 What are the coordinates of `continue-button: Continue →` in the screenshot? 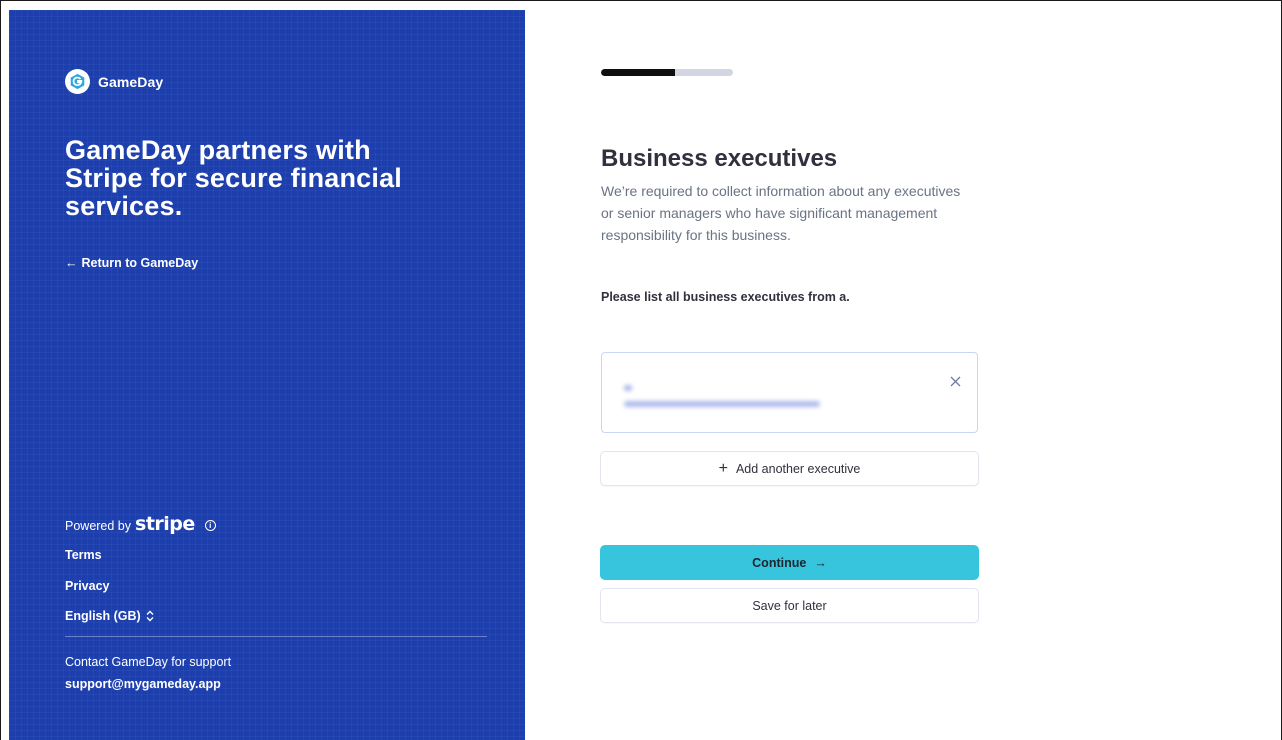 It's located at (789, 562).